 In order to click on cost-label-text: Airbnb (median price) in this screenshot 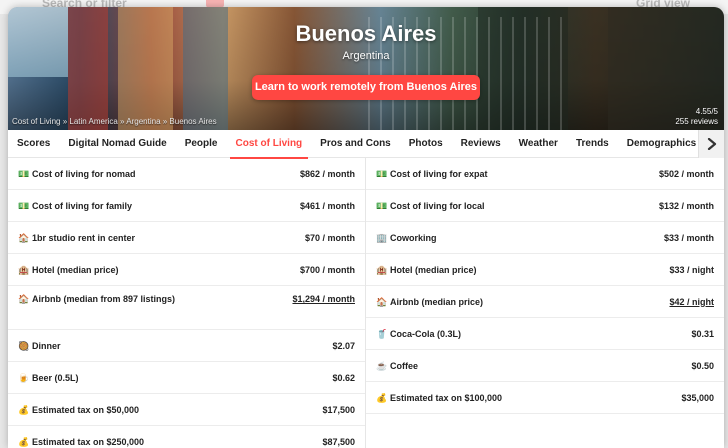, I will do `click(437, 301)`.